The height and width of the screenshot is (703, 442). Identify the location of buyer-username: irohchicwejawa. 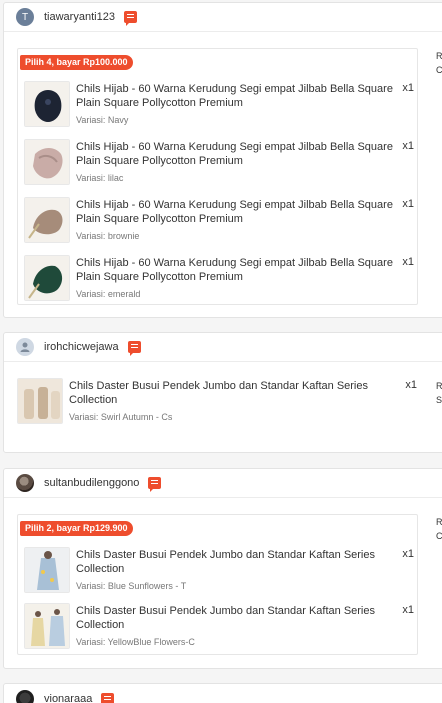
(81, 347).